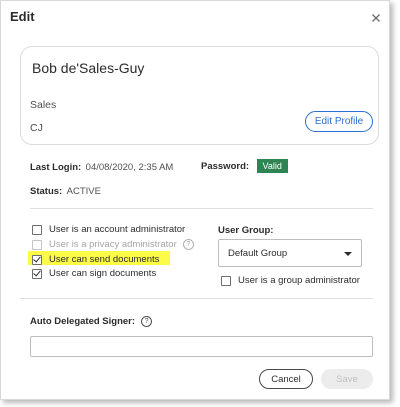 The width and height of the screenshot is (400, 407). What do you see at coordinates (22, 16) in the screenshot?
I see `dialog-title: Edit` at bounding box center [22, 16].